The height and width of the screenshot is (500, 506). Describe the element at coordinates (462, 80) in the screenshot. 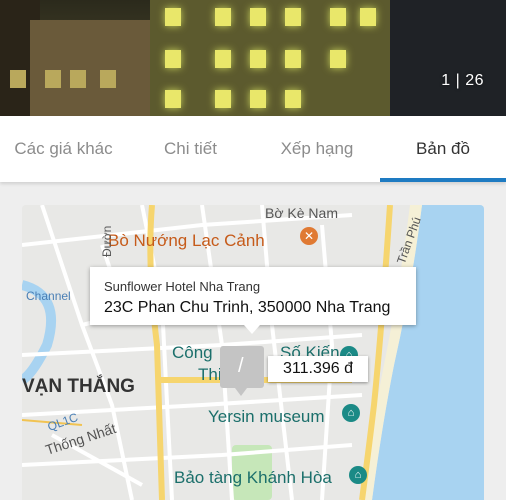

I see `photo-counter: 1 | 26` at that location.